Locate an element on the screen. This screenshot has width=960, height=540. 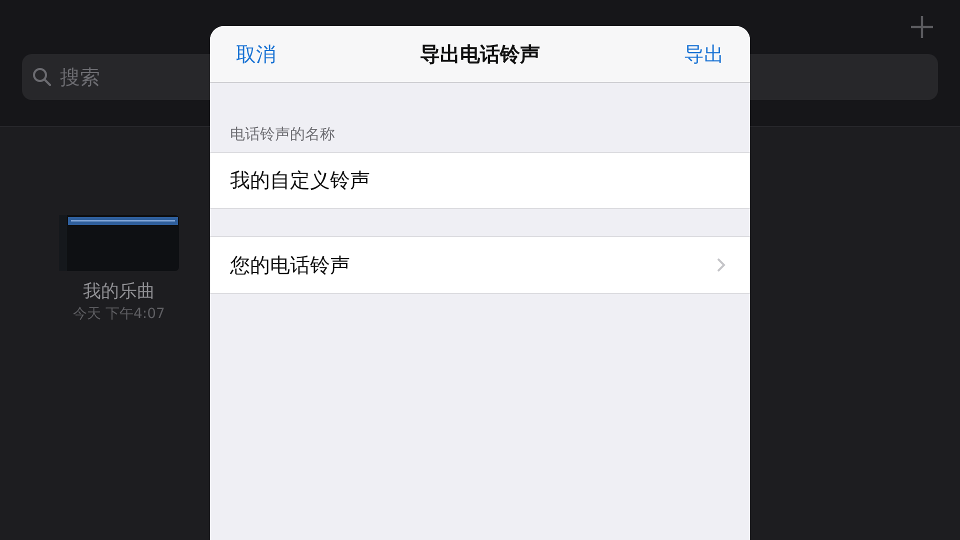
project-thumbnail is located at coordinates (119, 243).